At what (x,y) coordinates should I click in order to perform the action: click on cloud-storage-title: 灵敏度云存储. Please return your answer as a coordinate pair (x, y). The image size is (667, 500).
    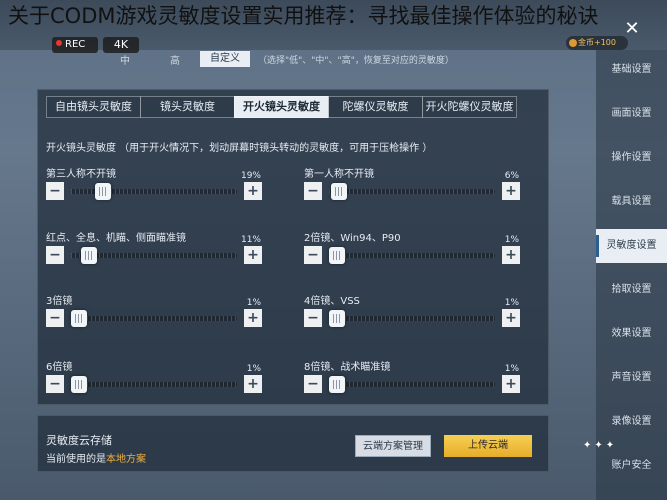
    Looking at the image, I should click on (79, 440).